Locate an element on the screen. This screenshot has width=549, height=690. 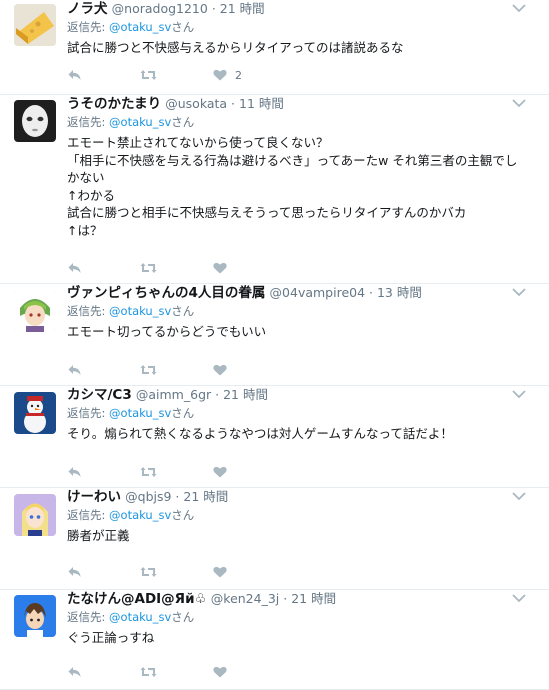
cheese-icon is located at coordinates (35, 25).